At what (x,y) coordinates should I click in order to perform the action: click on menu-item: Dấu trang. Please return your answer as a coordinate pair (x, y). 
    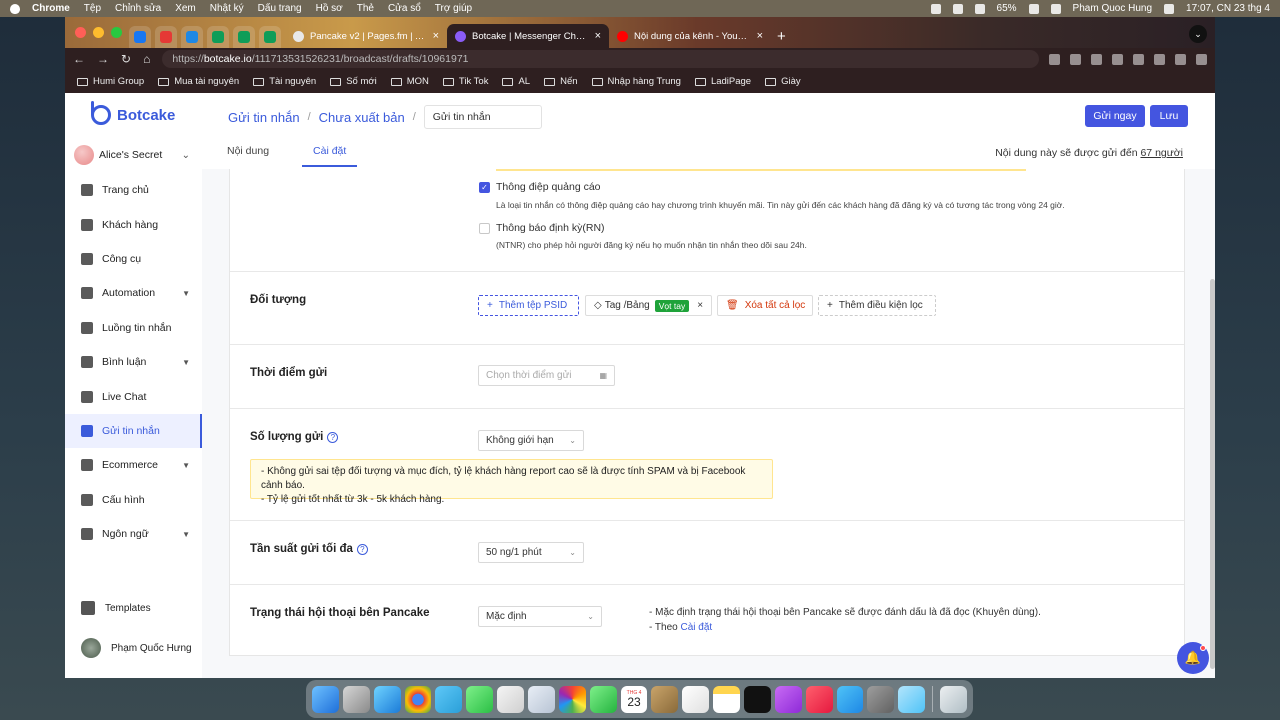
    Looking at the image, I should click on (280, 8).